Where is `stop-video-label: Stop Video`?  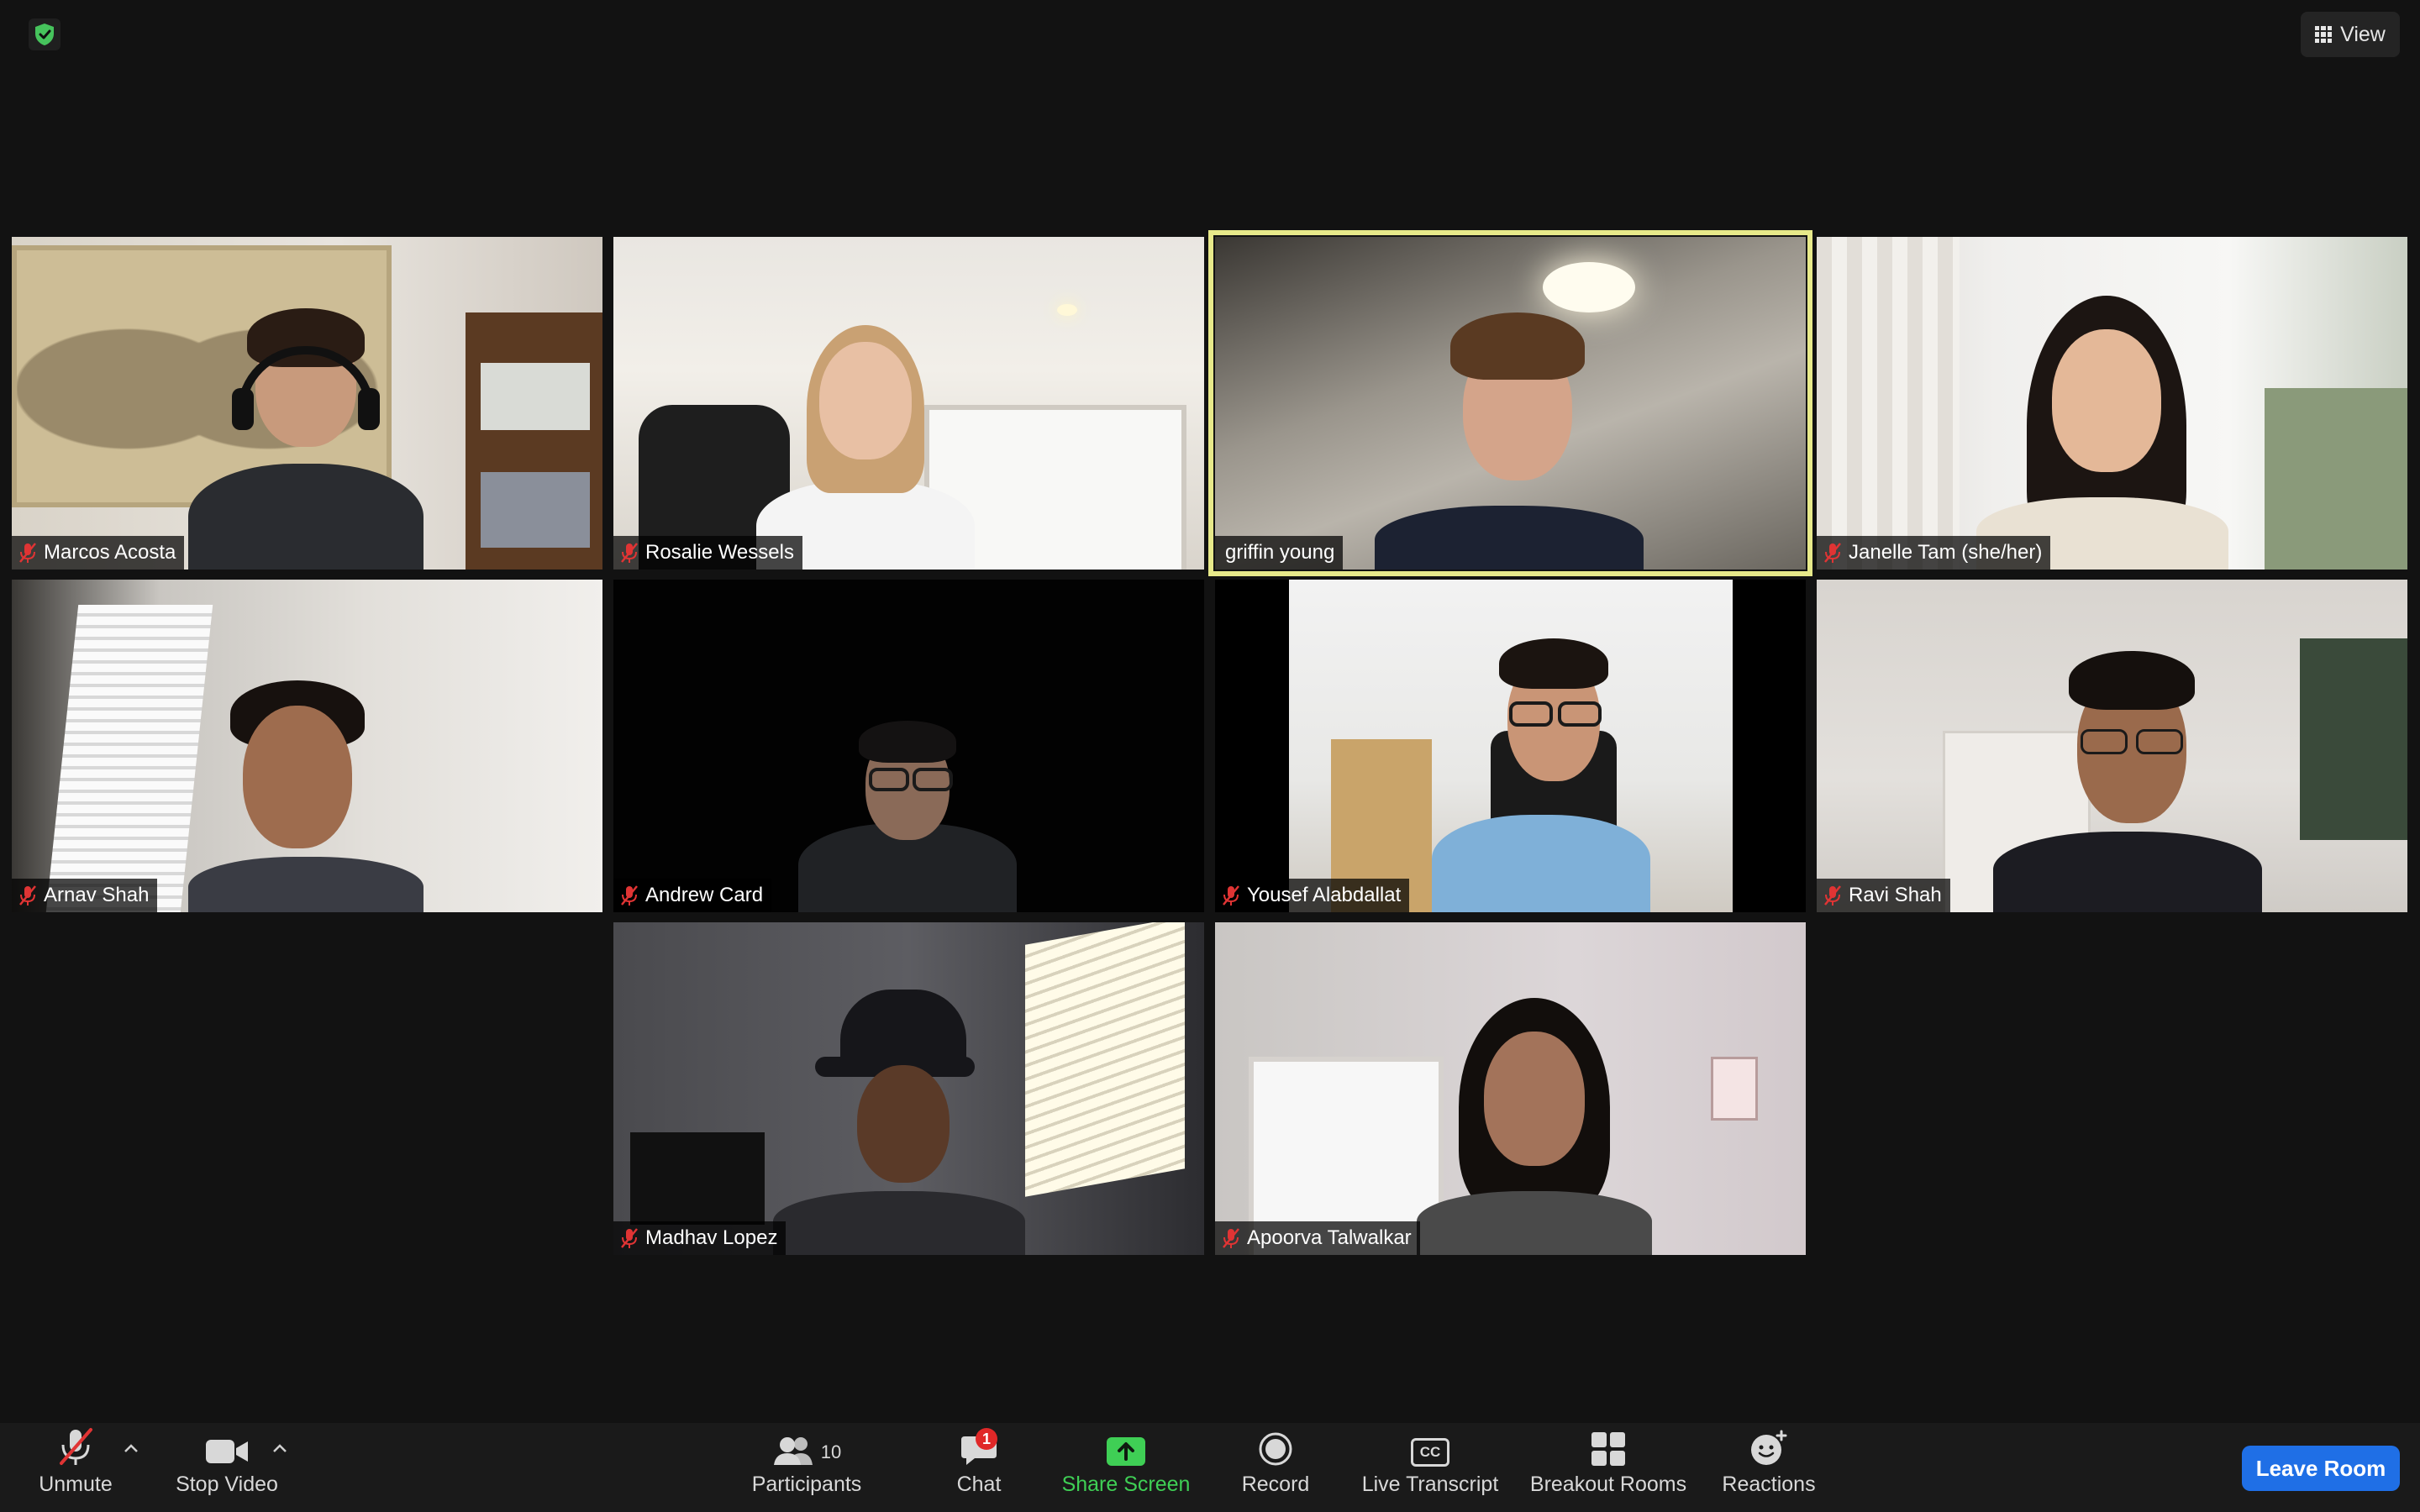
stop-video-label: Stop Video is located at coordinates (227, 1484).